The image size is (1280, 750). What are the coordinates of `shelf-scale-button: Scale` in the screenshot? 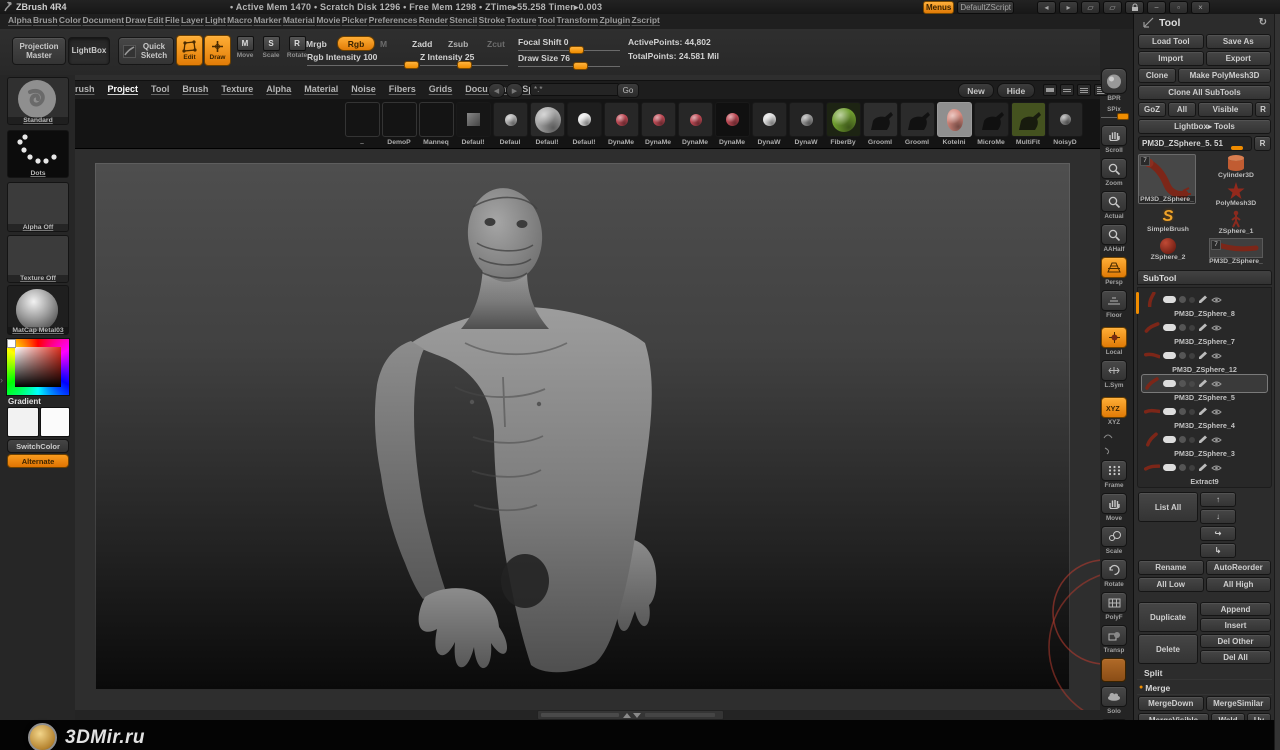 It's located at (1114, 540).